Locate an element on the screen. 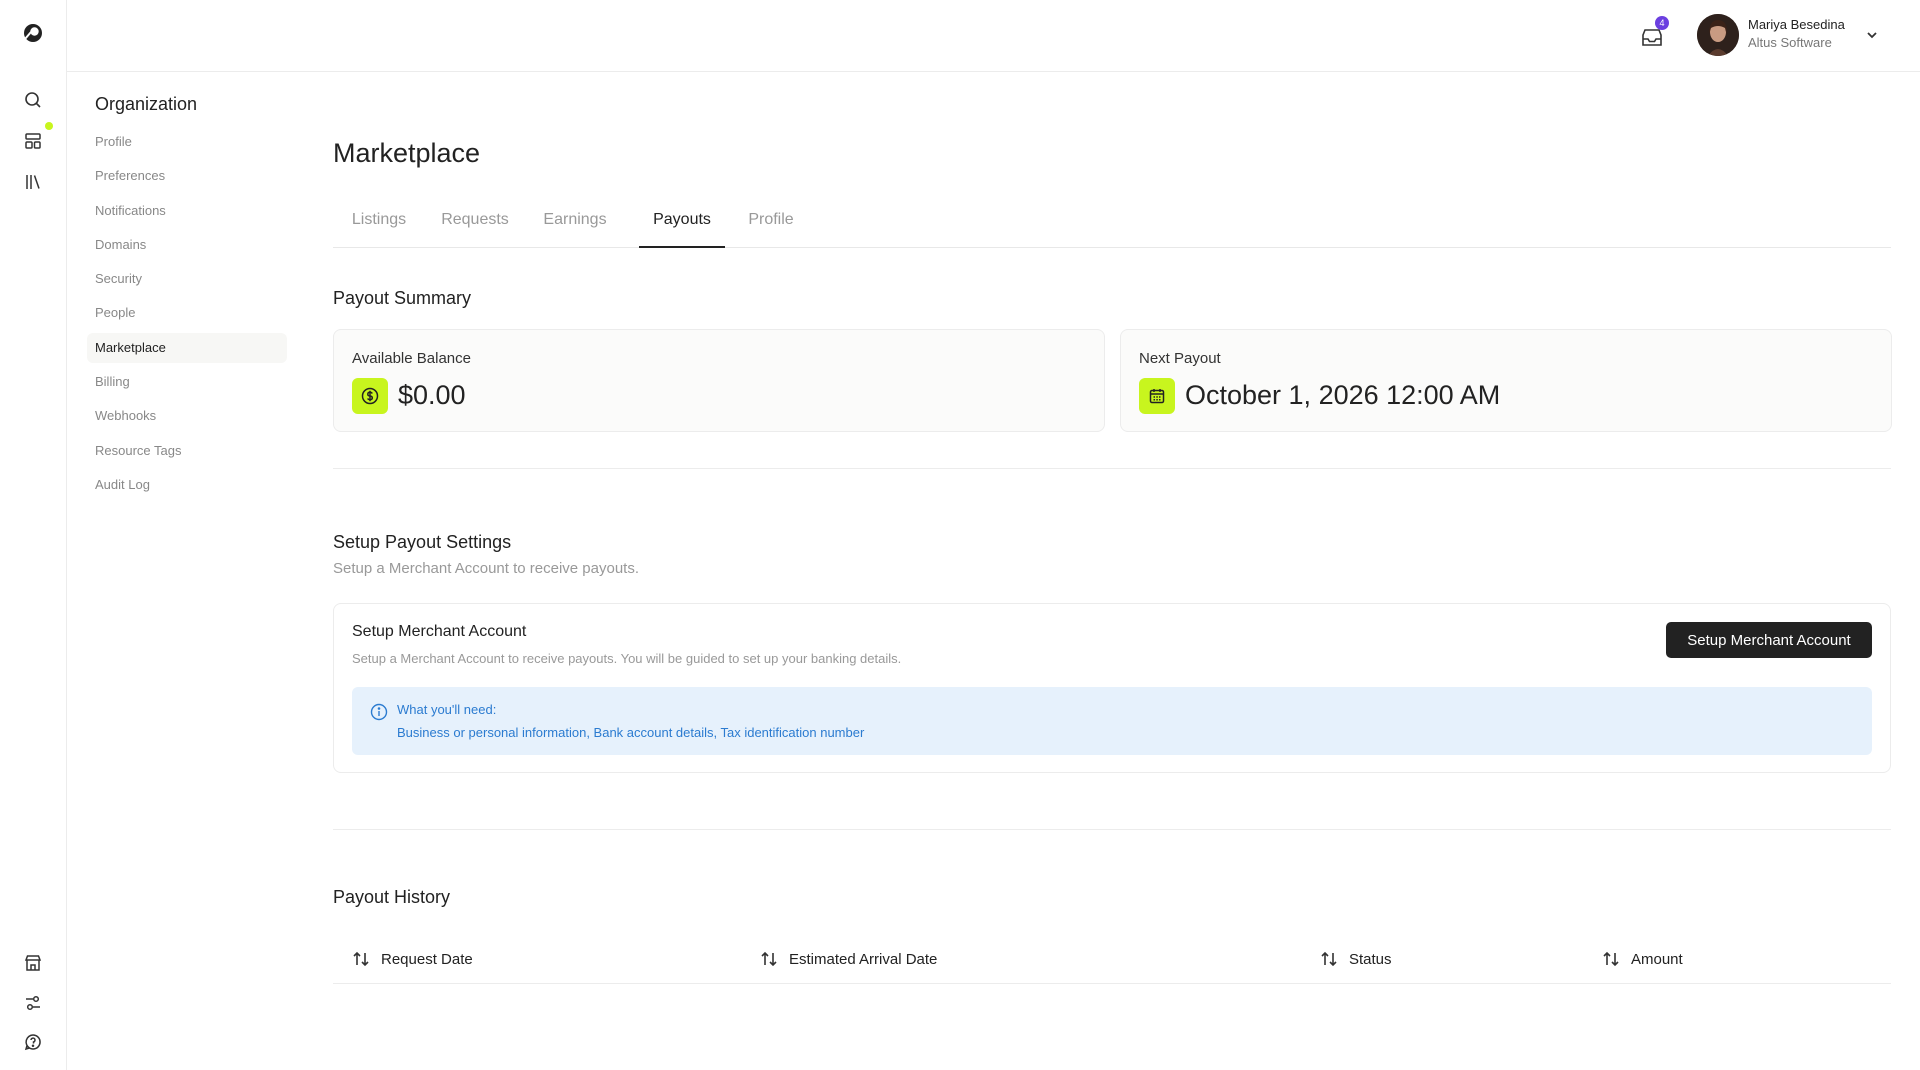 The width and height of the screenshot is (1920, 1070). column-estimated-arrival-date: Estimated Arrival Date is located at coordinates (848, 959).